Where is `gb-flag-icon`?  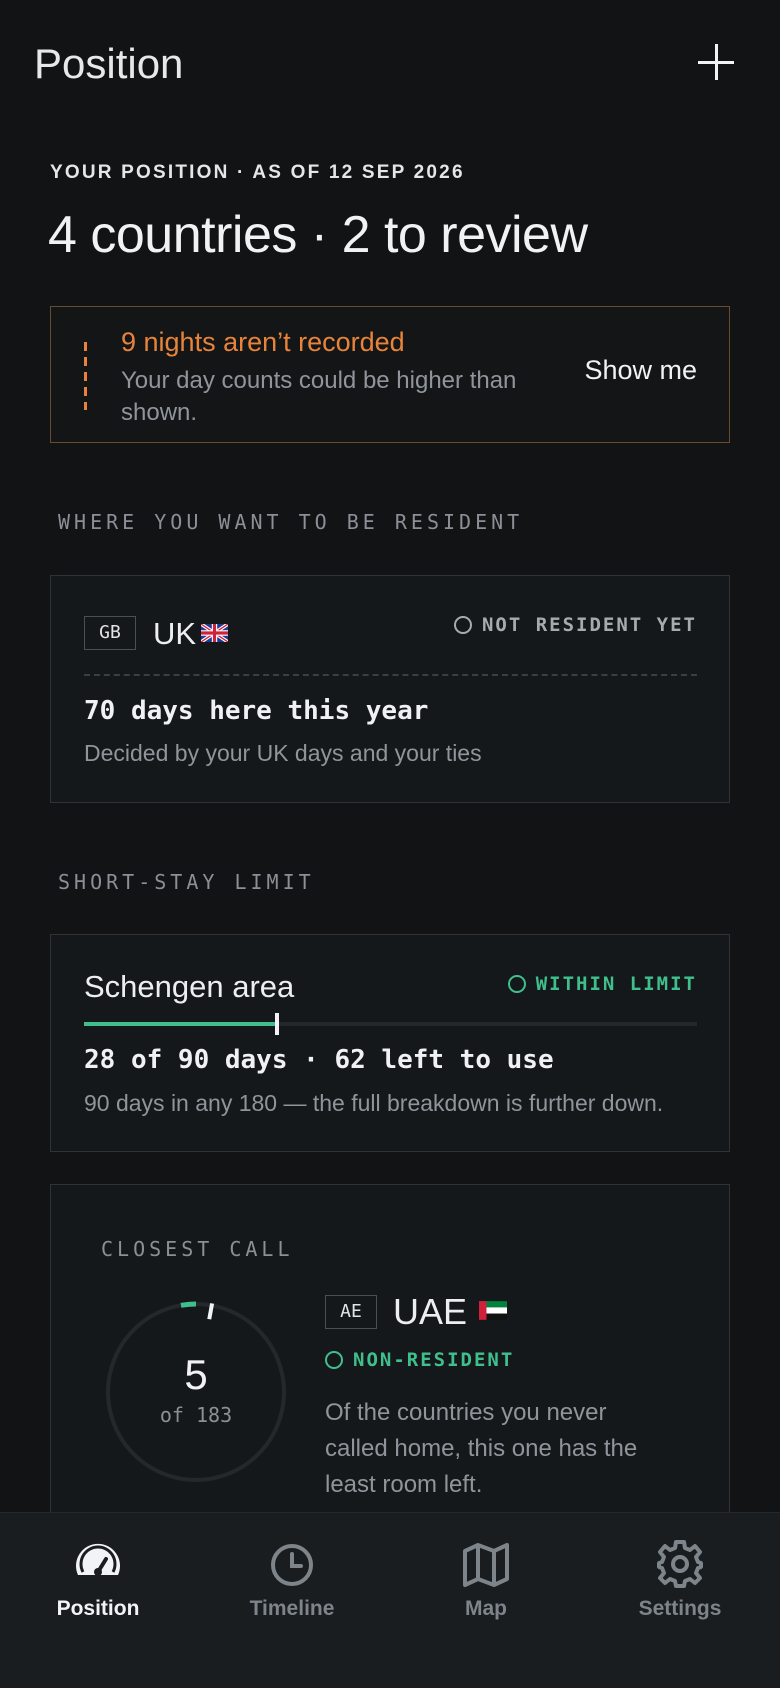 gb-flag-icon is located at coordinates (214, 633).